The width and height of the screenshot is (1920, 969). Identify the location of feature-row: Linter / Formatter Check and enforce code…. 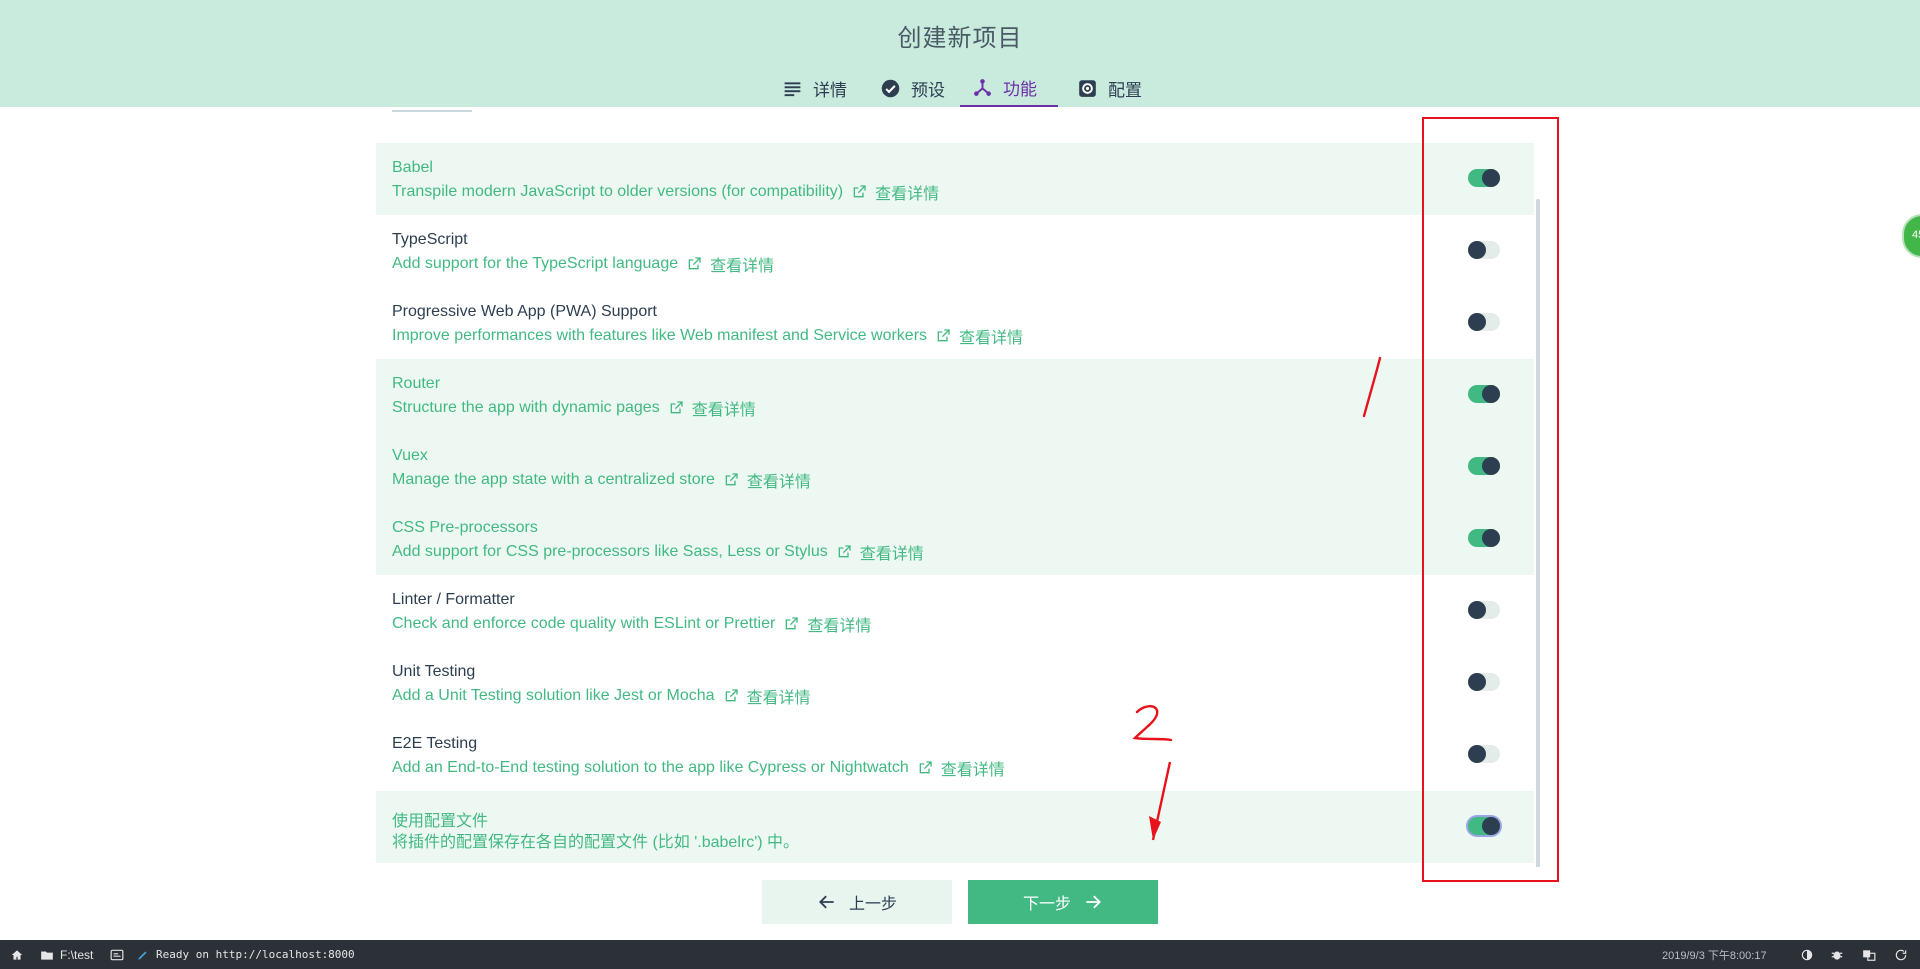
(955, 611).